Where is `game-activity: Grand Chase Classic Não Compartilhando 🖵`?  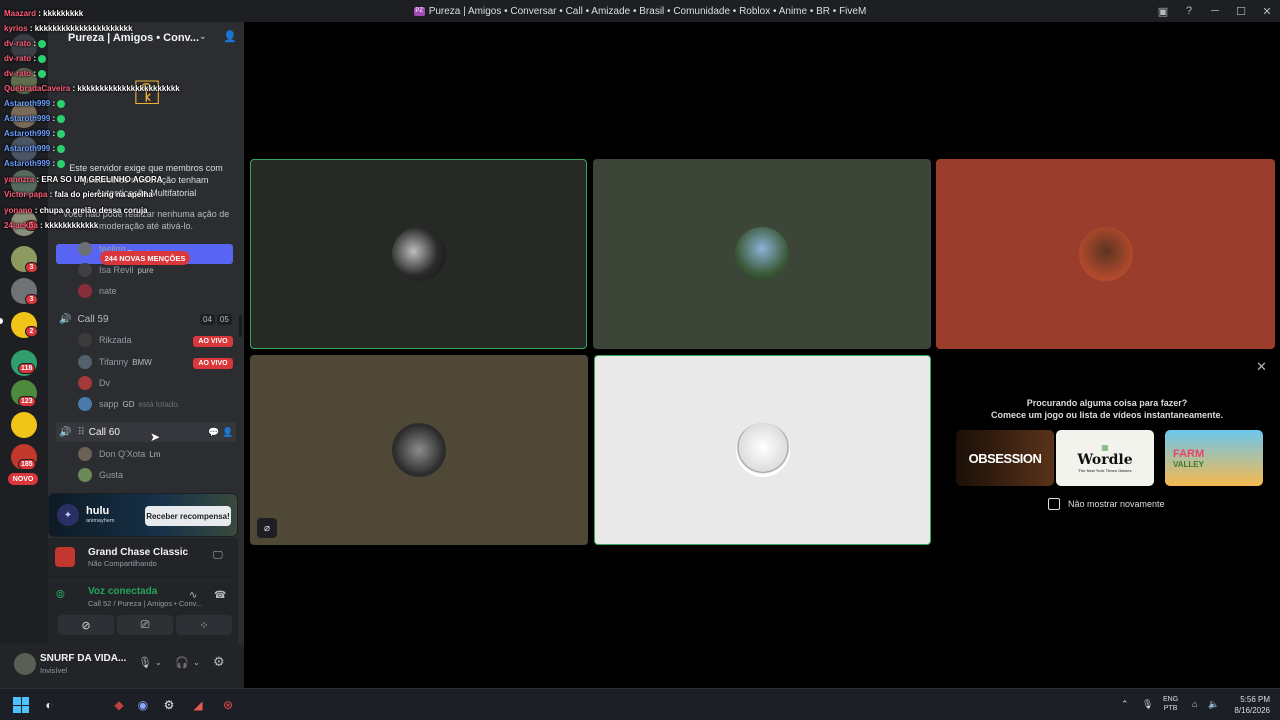
game-activity: Grand Chase Classic Não Compartilhando 🖵 is located at coordinates (143, 557).